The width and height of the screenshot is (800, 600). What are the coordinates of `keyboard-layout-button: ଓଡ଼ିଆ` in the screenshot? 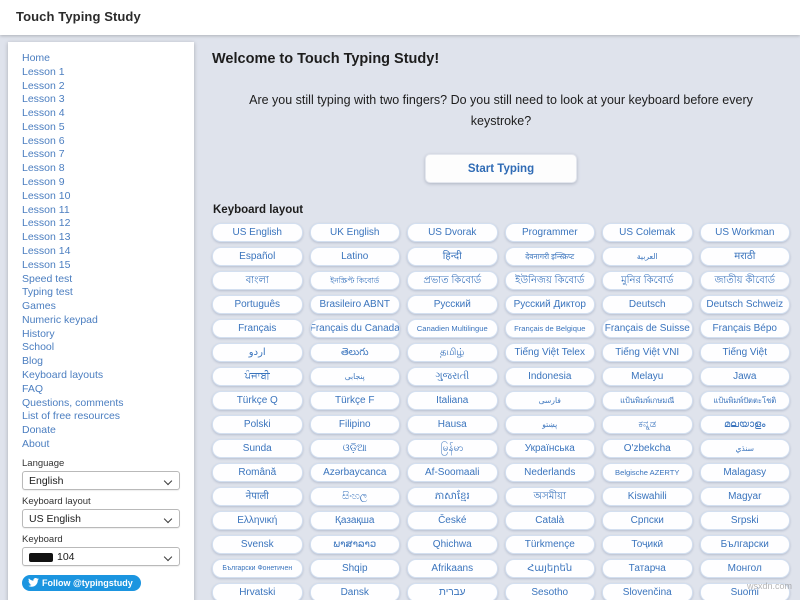 It's located at (354, 448).